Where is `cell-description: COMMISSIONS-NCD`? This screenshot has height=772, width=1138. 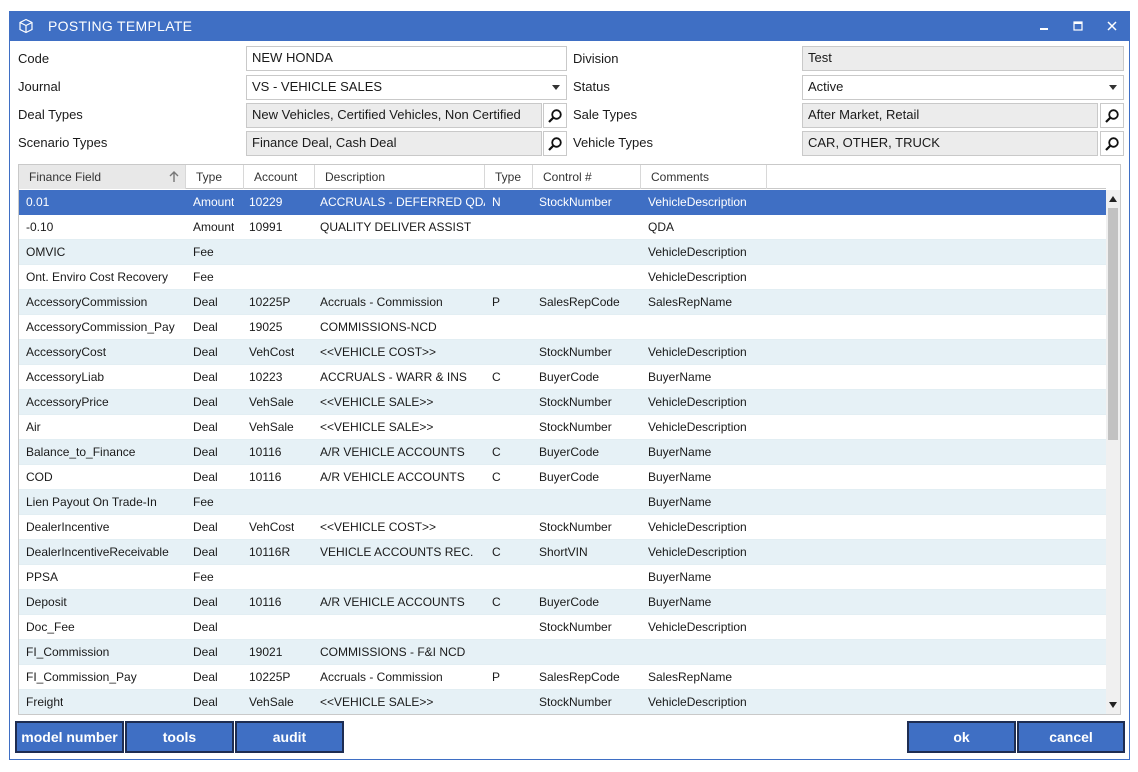
cell-description: COMMISSIONS-NCD is located at coordinates (378, 327).